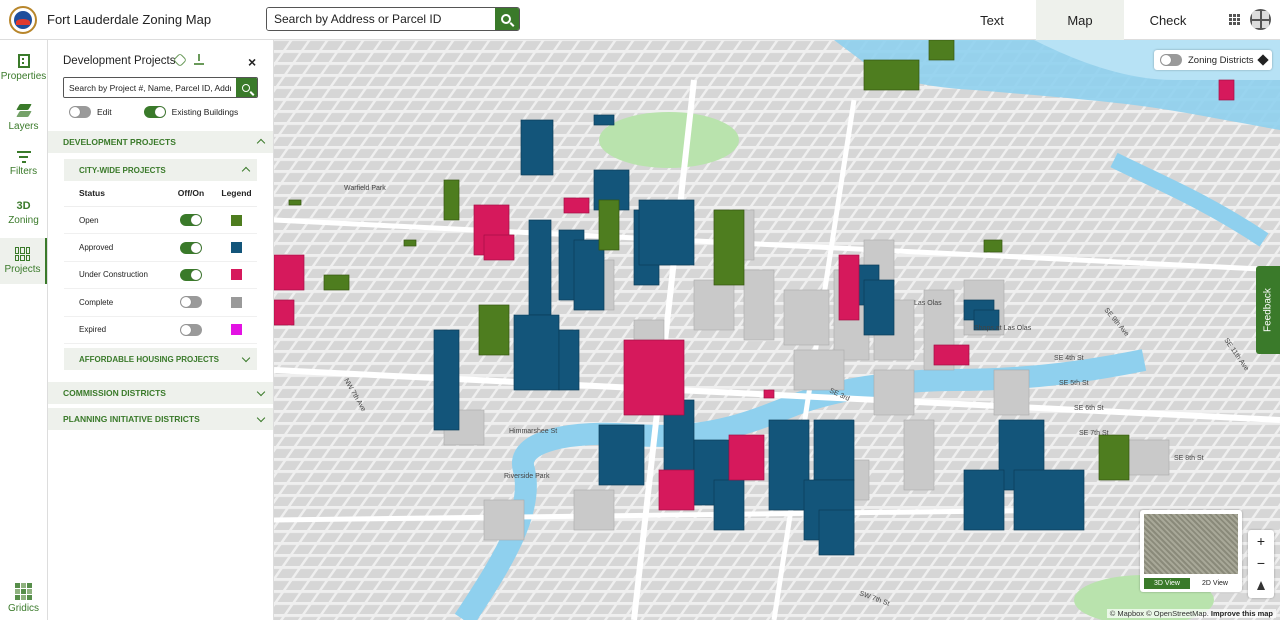 The image size is (1280, 620). Describe the element at coordinates (1074, 383) in the screenshot. I see `map-label: SE 5th St` at that location.